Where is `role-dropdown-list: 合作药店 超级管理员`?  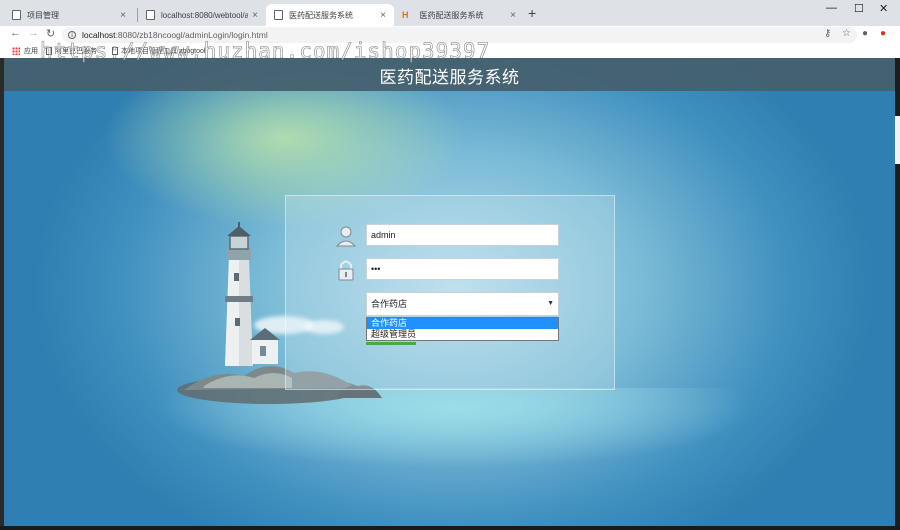
role-dropdown-list: 合作药店 超级管理员 is located at coordinates (462, 329).